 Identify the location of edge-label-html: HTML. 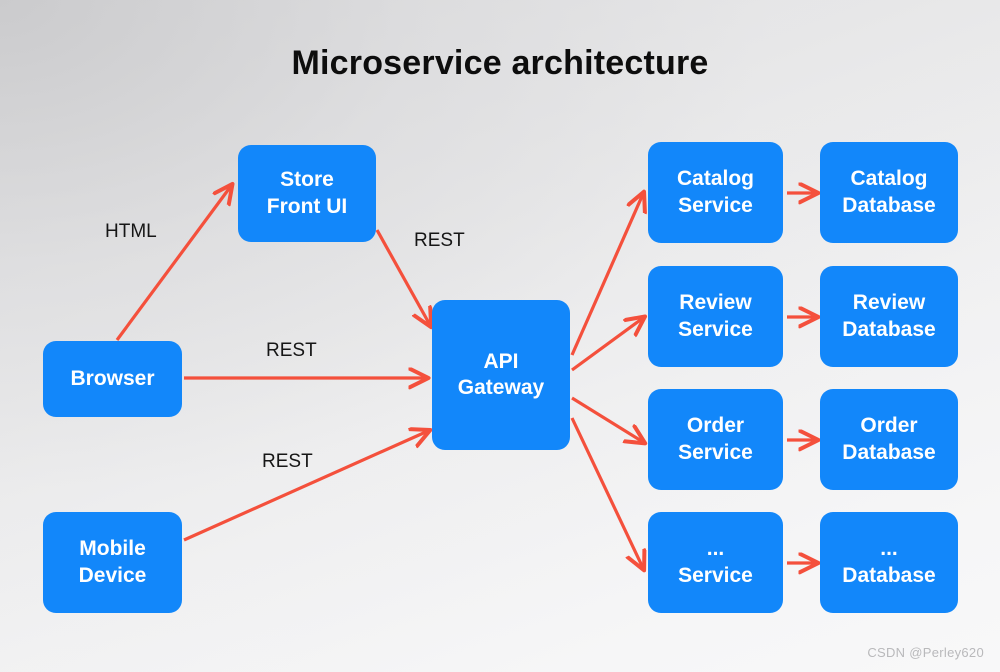
(131, 231).